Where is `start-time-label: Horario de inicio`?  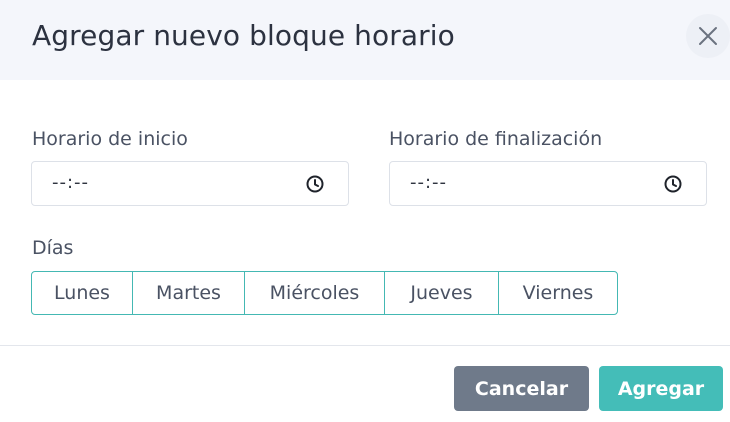
start-time-label: Horario de inicio is located at coordinates (110, 139).